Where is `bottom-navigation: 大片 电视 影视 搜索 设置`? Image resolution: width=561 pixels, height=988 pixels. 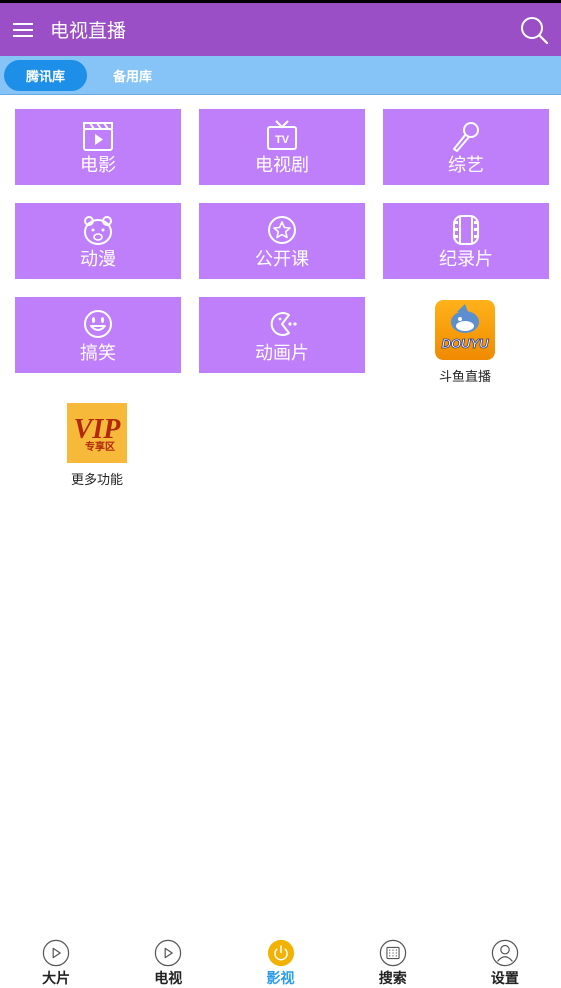
bottom-navigation: 大片 电视 影视 搜索 设置 is located at coordinates (280, 958).